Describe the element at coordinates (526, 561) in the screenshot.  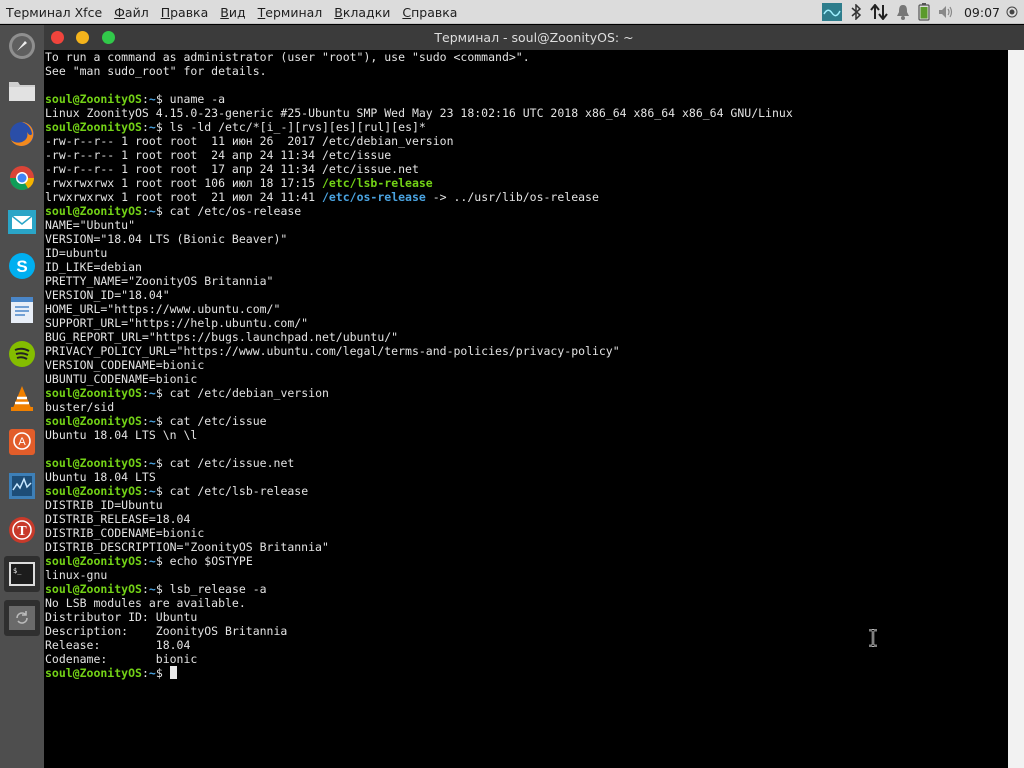
I see `prompt-line: soul@ZoonityOS:~$ echo $OSTYPE` at that location.